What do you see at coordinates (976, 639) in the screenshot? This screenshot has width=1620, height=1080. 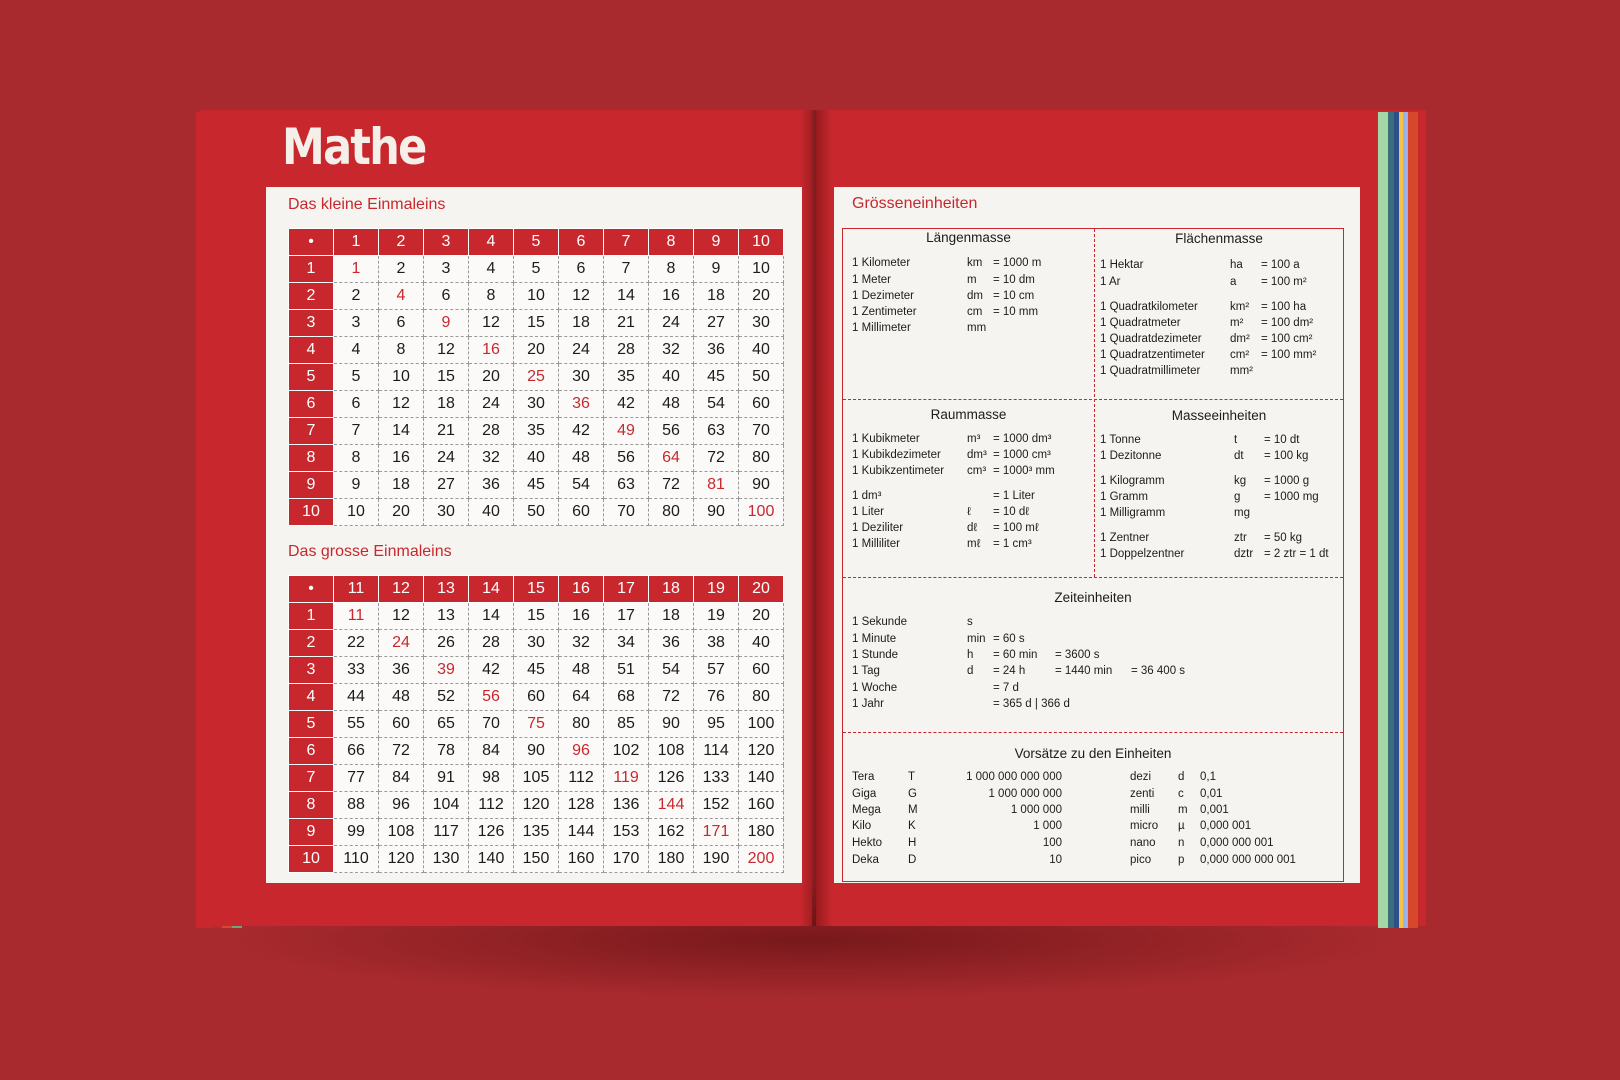 I see `zeiteinheiten-sym: min` at bounding box center [976, 639].